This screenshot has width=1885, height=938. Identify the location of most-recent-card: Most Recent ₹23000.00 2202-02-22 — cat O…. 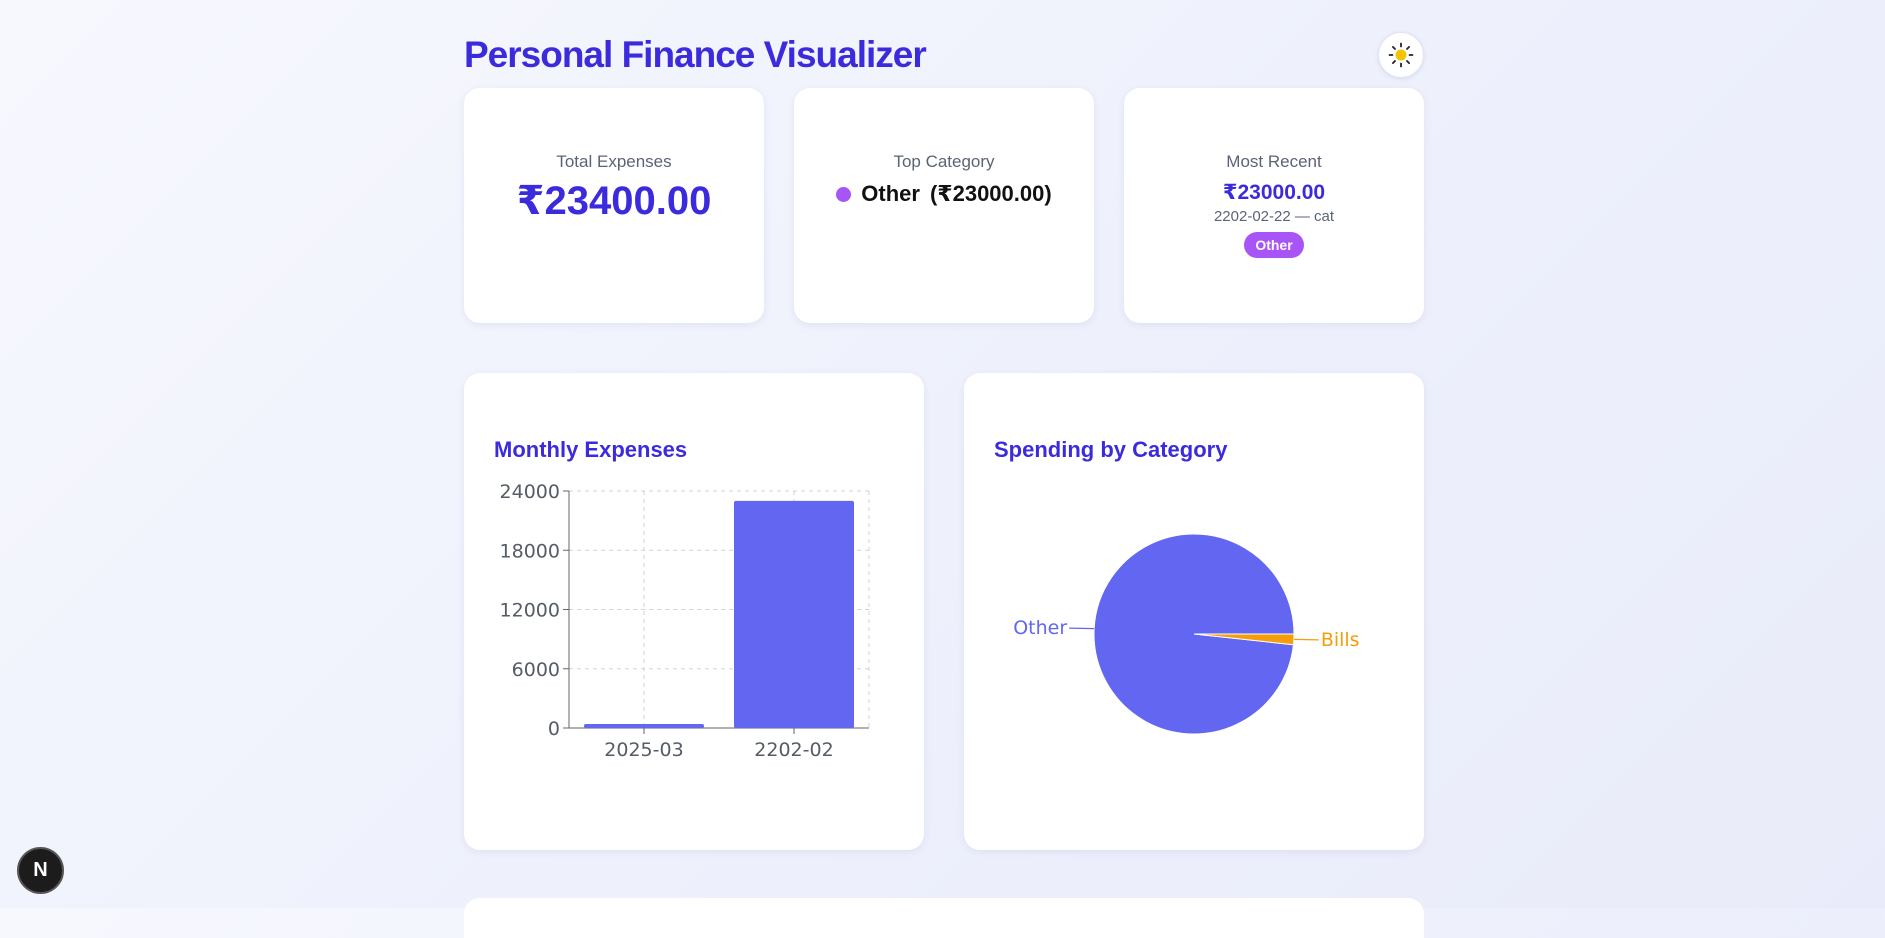
(1274, 205).